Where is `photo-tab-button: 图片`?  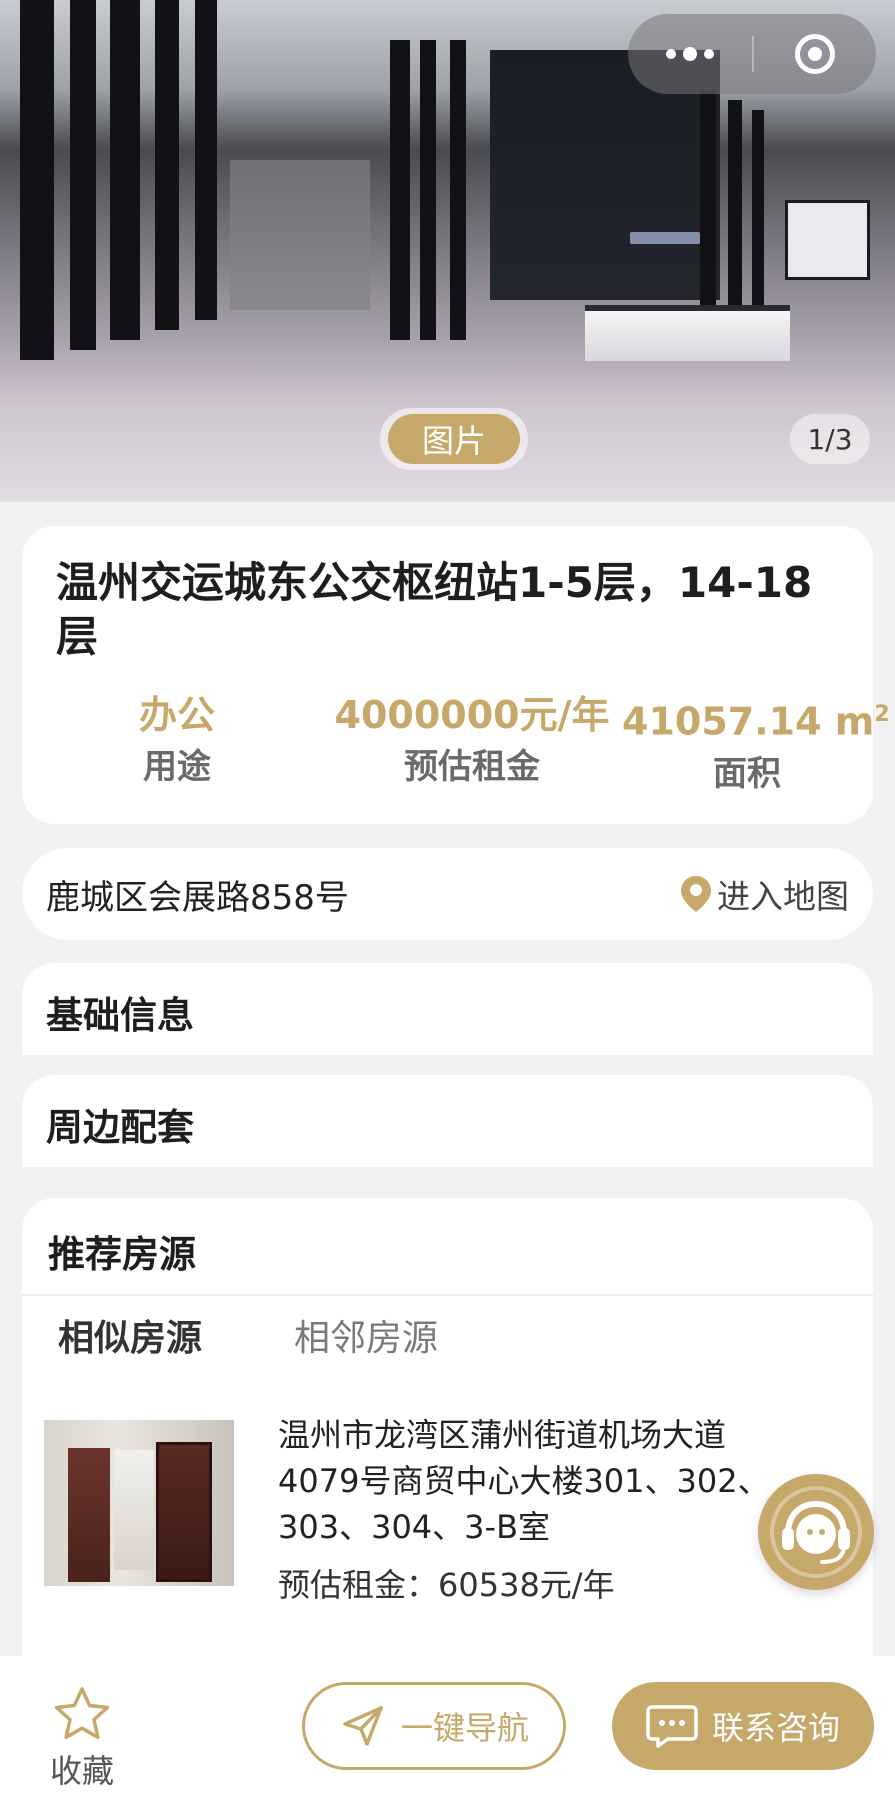
photo-tab-button: 图片 is located at coordinates (454, 439).